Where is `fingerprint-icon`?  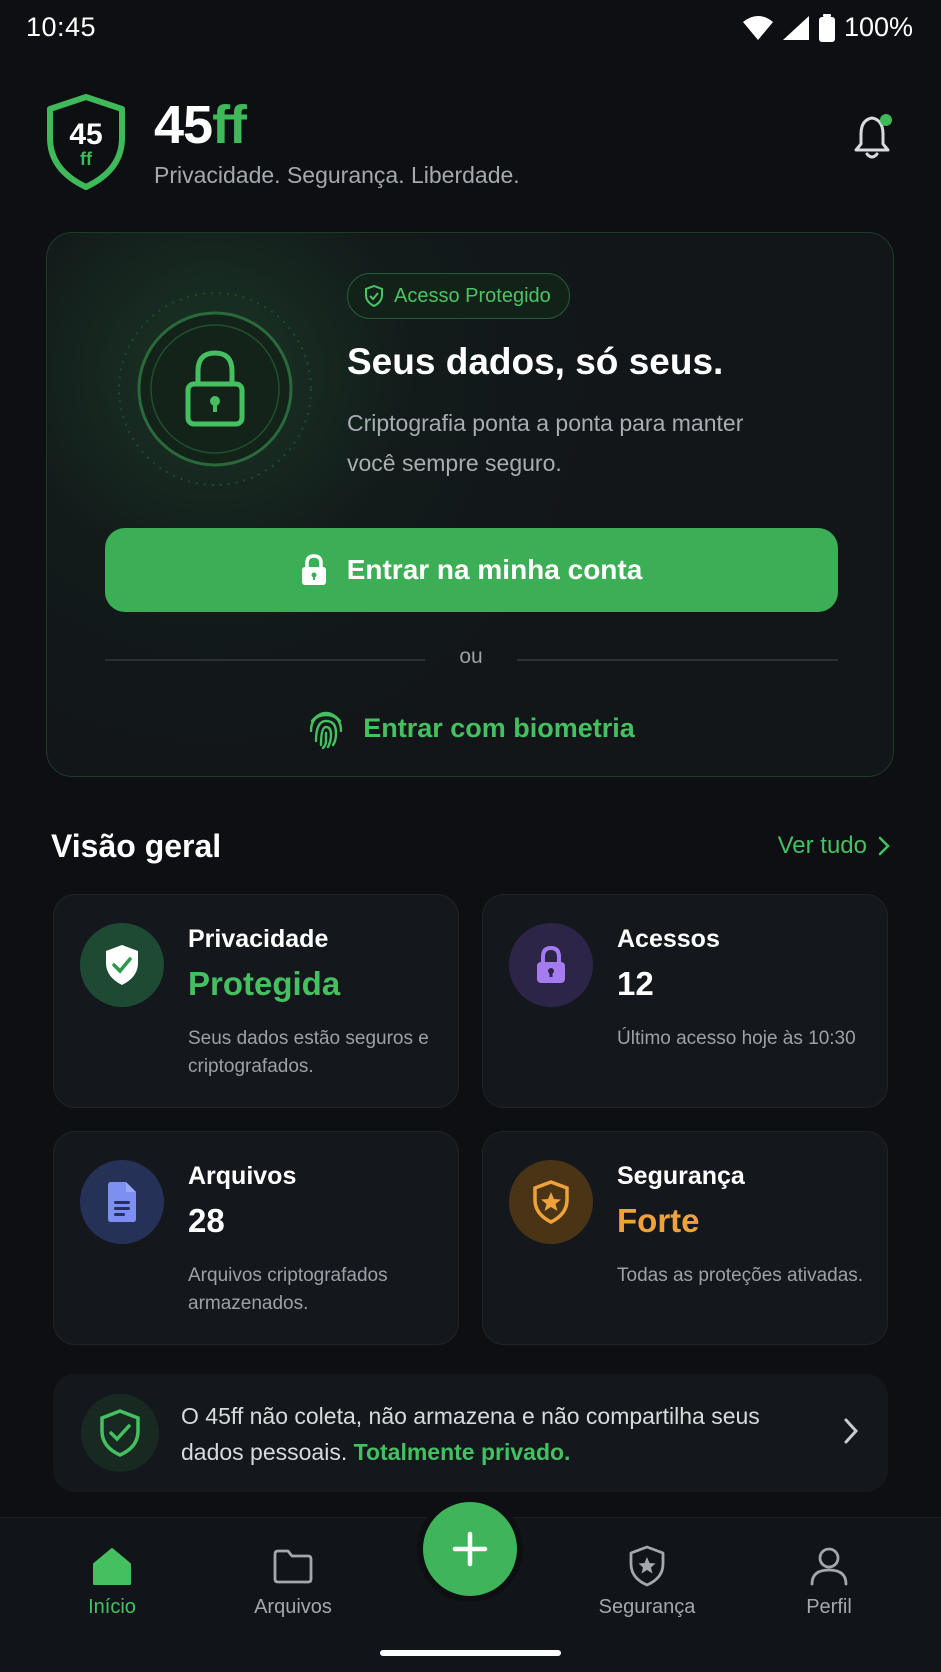
fingerprint-icon is located at coordinates (326, 730).